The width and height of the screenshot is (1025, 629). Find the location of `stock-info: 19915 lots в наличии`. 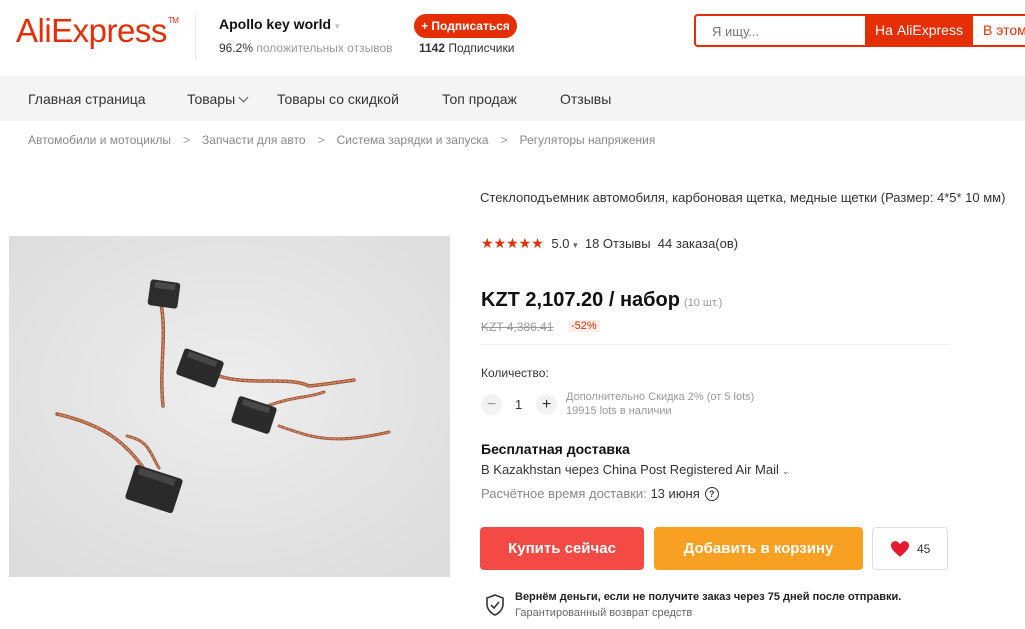

stock-info: 19915 lots в наличии is located at coordinates (619, 411).